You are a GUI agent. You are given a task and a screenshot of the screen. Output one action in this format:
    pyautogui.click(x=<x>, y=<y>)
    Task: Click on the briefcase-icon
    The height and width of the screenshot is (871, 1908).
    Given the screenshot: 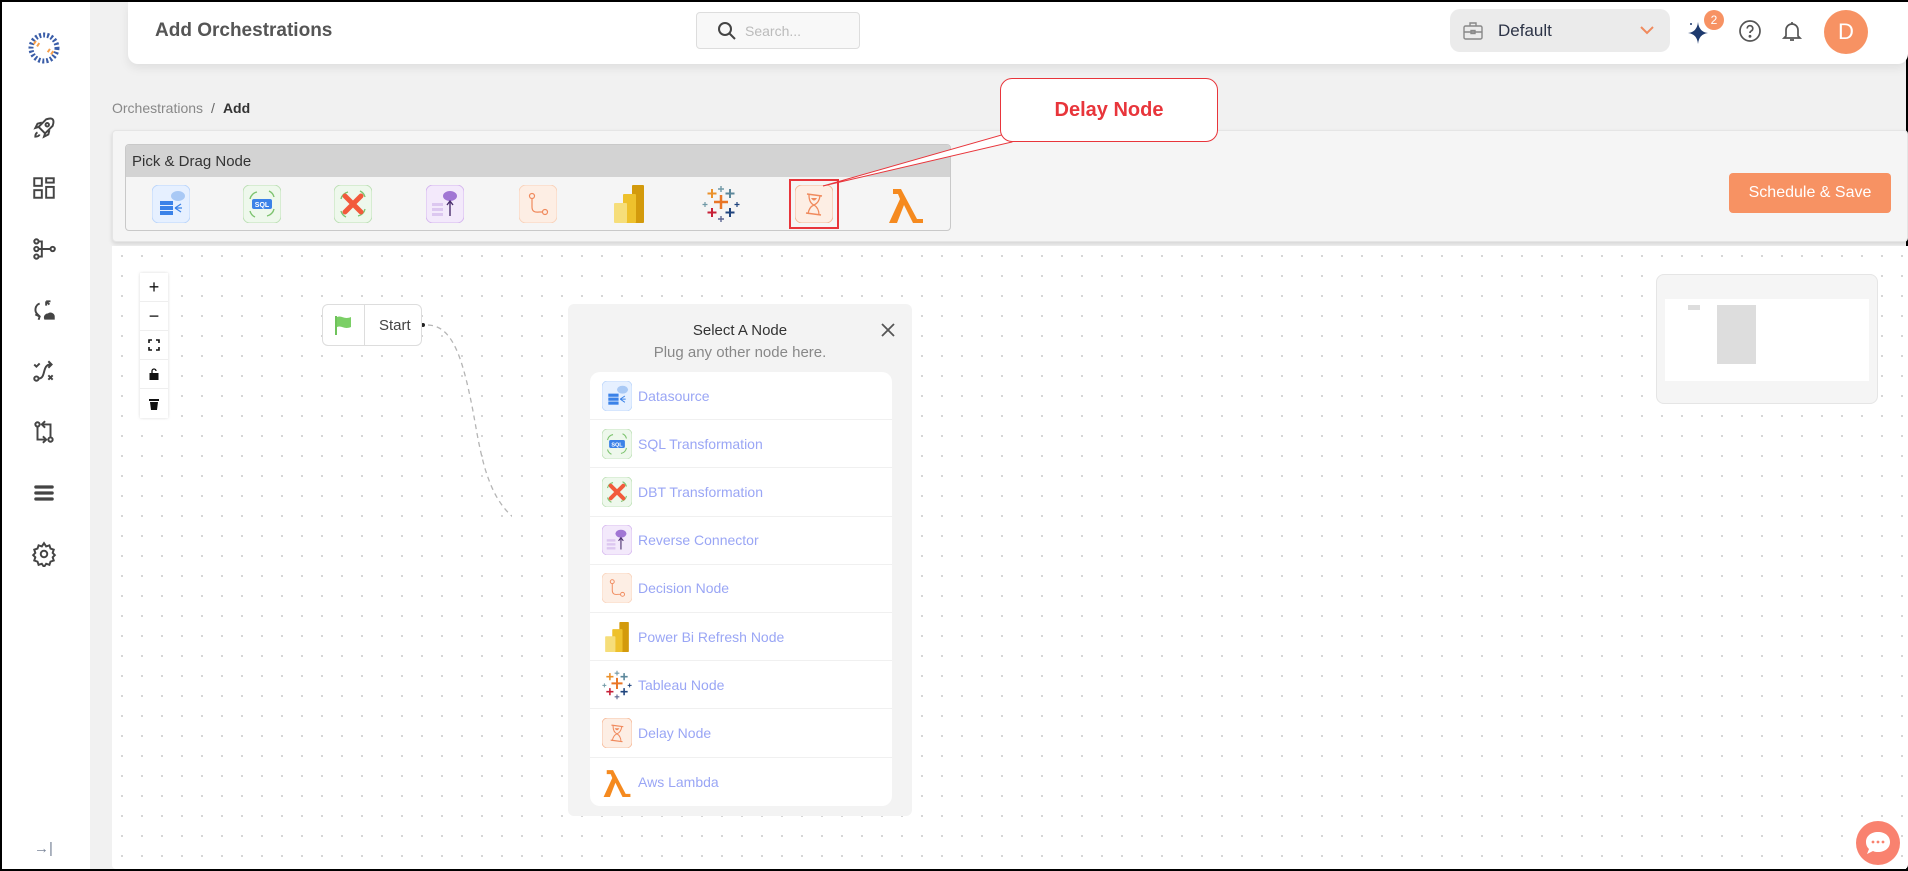 What is the action you would take?
    pyautogui.click(x=1473, y=30)
    